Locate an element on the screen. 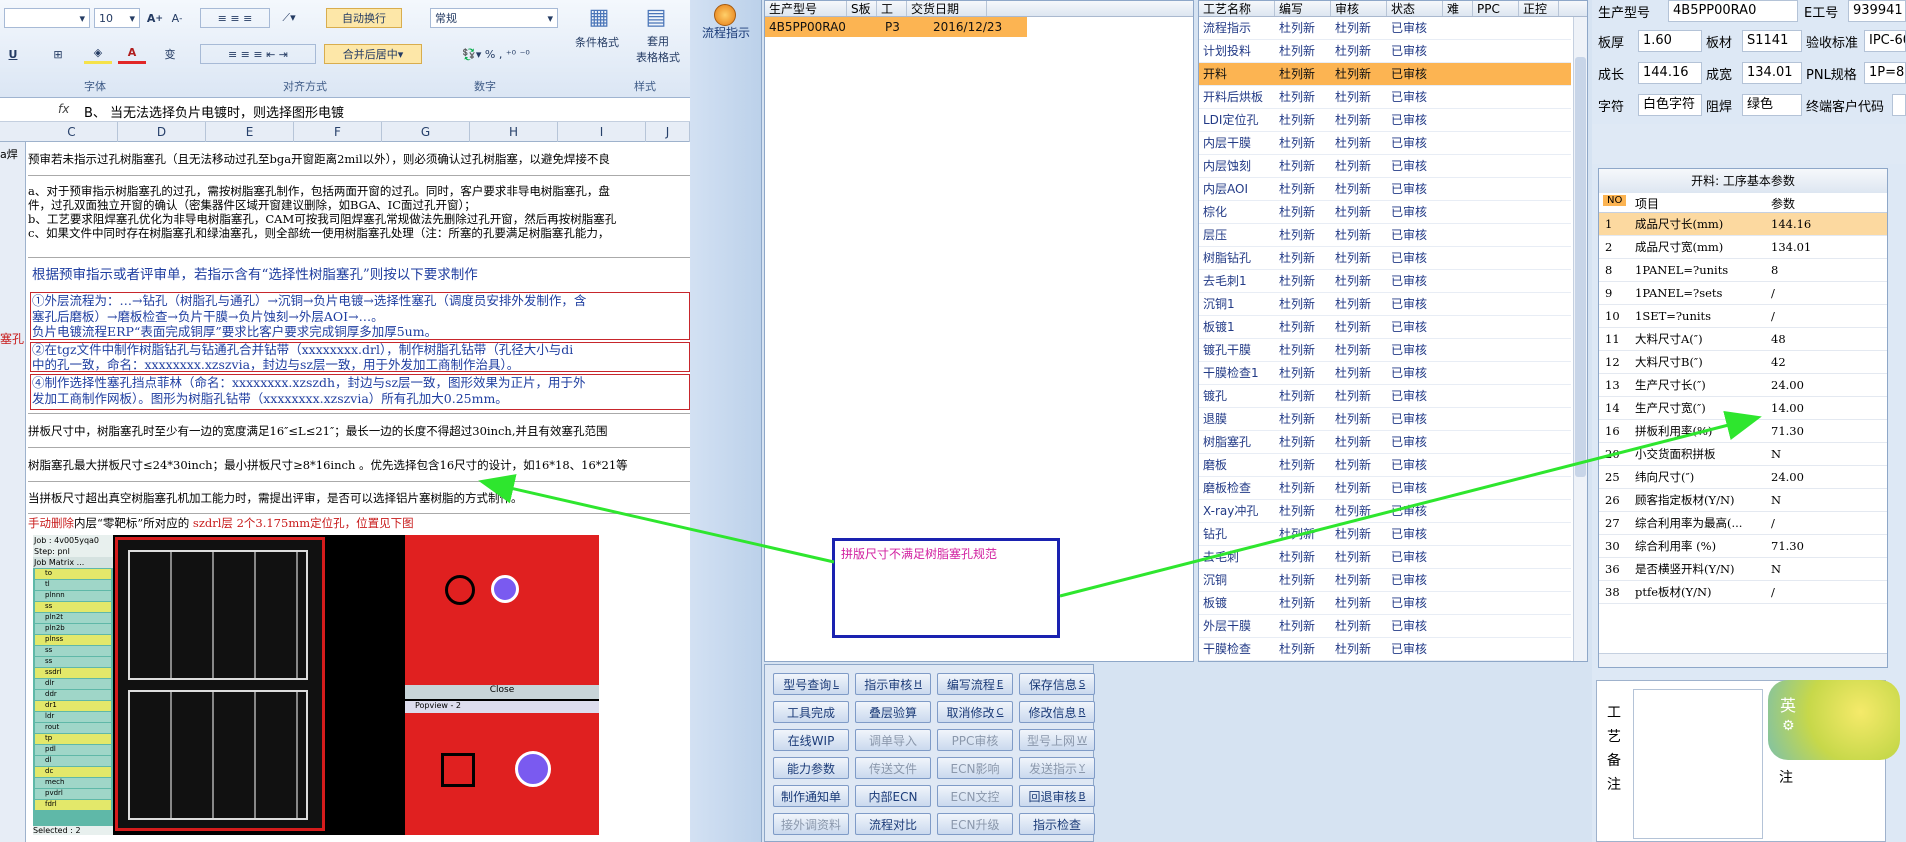  wf-col-writer: 编写 is located at coordinates (1303, 8).